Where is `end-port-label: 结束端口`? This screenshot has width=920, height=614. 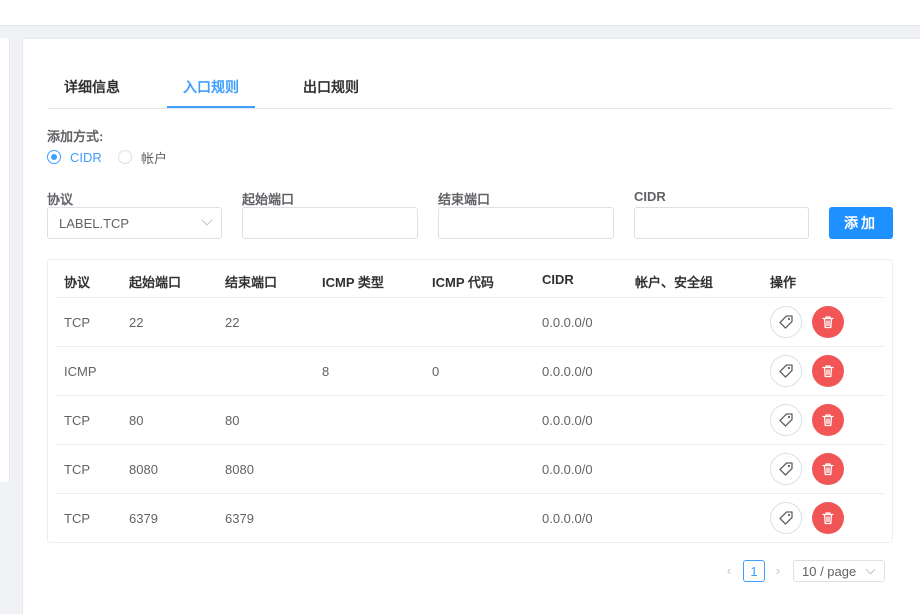
end-port-label: 结束端口 is located at coordinates (464, 199).